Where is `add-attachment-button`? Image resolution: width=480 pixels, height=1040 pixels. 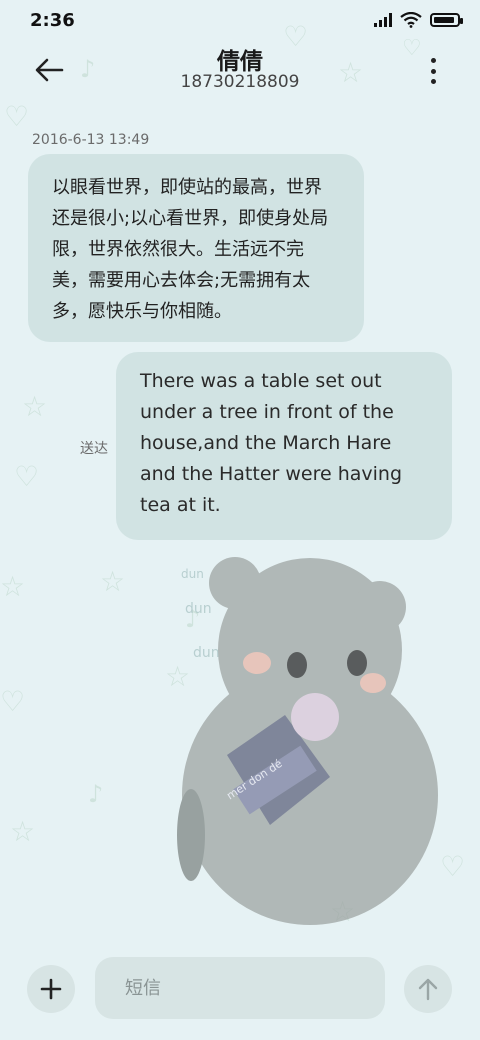
add-attachment-button is located at coordinates (51, 989).